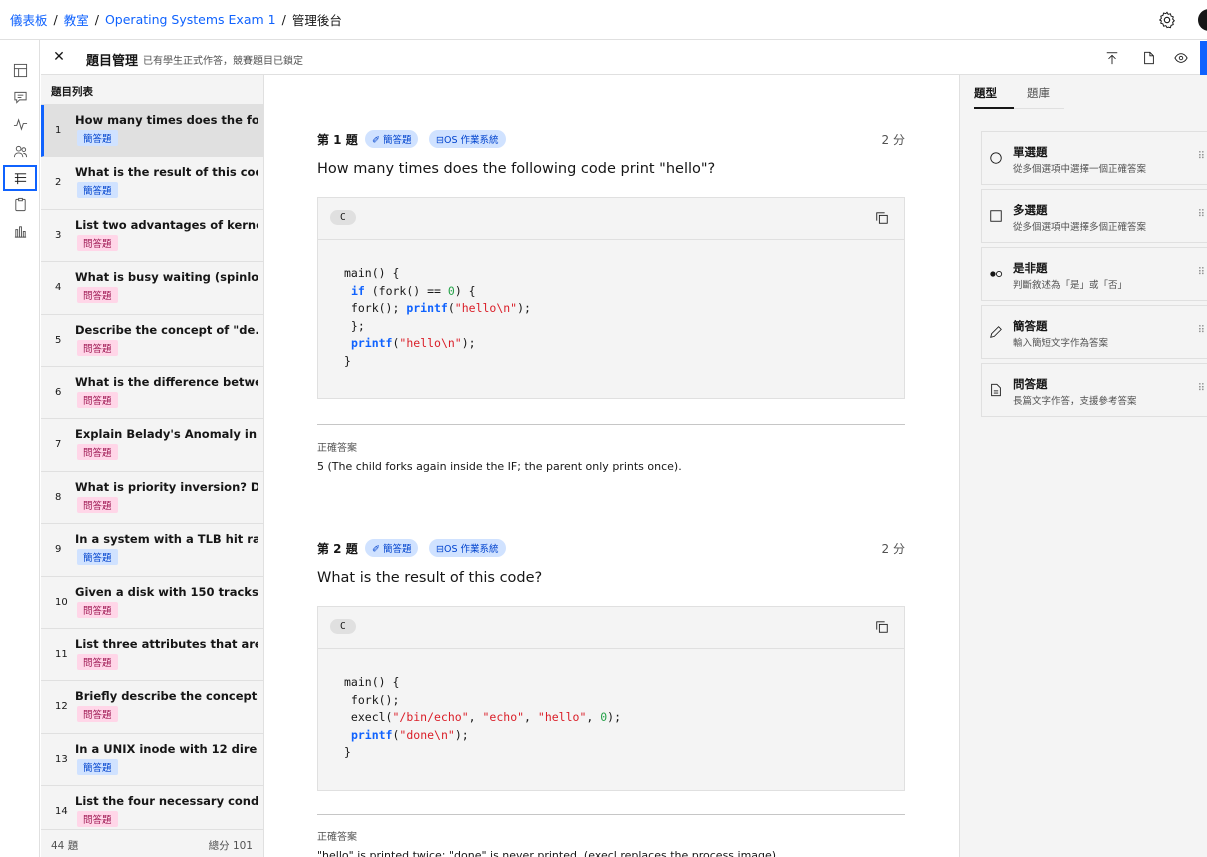 This screenshot has width=1207, height=857. I want to click on question-list-number: 12, so click(61, 707).